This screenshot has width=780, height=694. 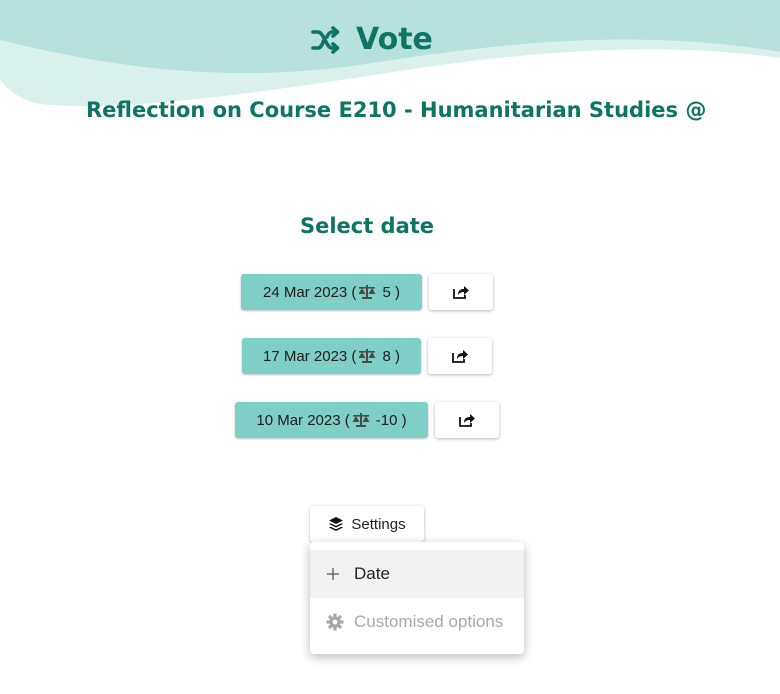 I want to click on menu-item-label: Date, so click(x=372, y=573).